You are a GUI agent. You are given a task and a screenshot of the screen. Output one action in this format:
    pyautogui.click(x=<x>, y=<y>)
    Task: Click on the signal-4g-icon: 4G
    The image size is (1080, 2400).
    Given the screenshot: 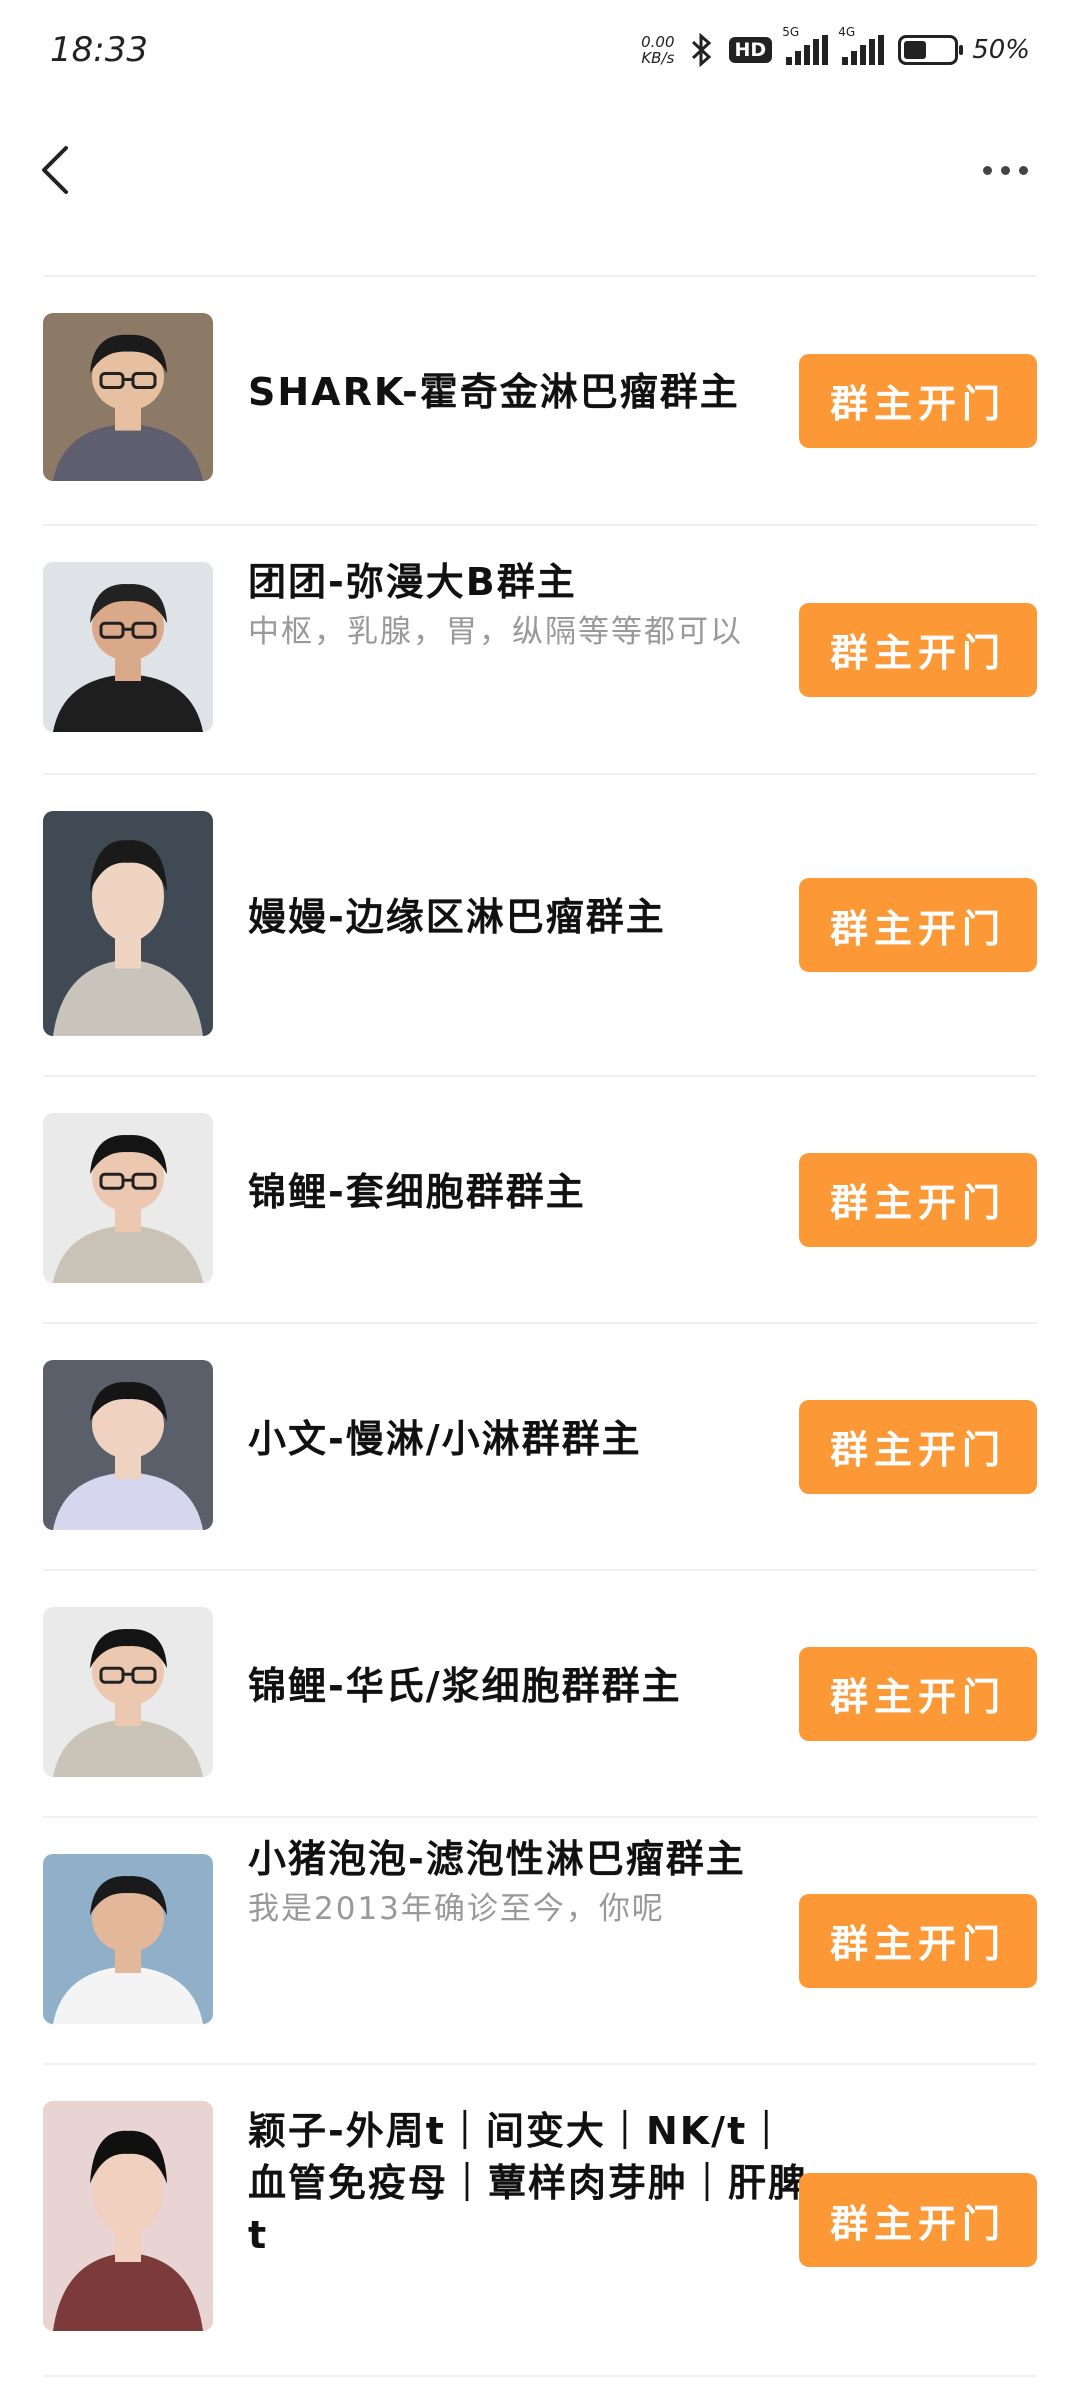 What is the action you would take?
    pyautogui.click(x=861, y=45)
    